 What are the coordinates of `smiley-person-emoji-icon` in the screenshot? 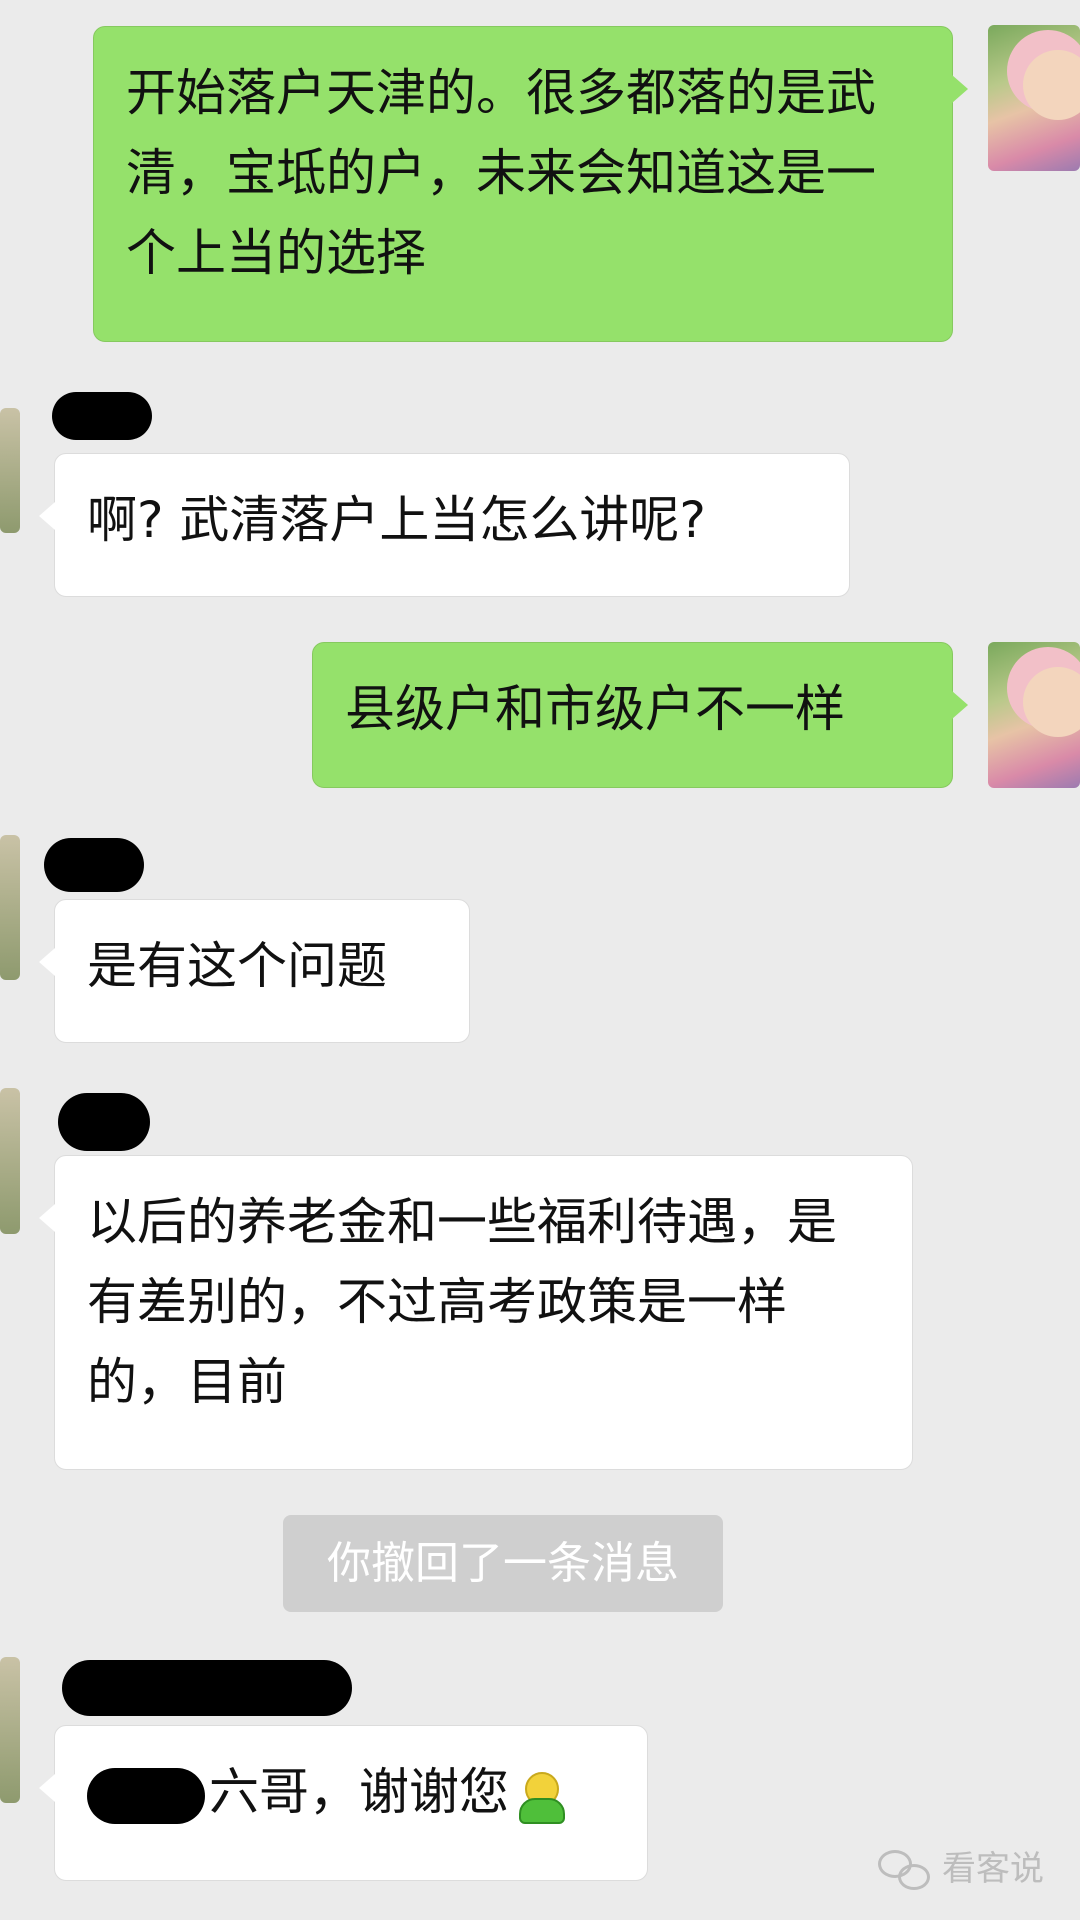 It's located at (540, 1797).